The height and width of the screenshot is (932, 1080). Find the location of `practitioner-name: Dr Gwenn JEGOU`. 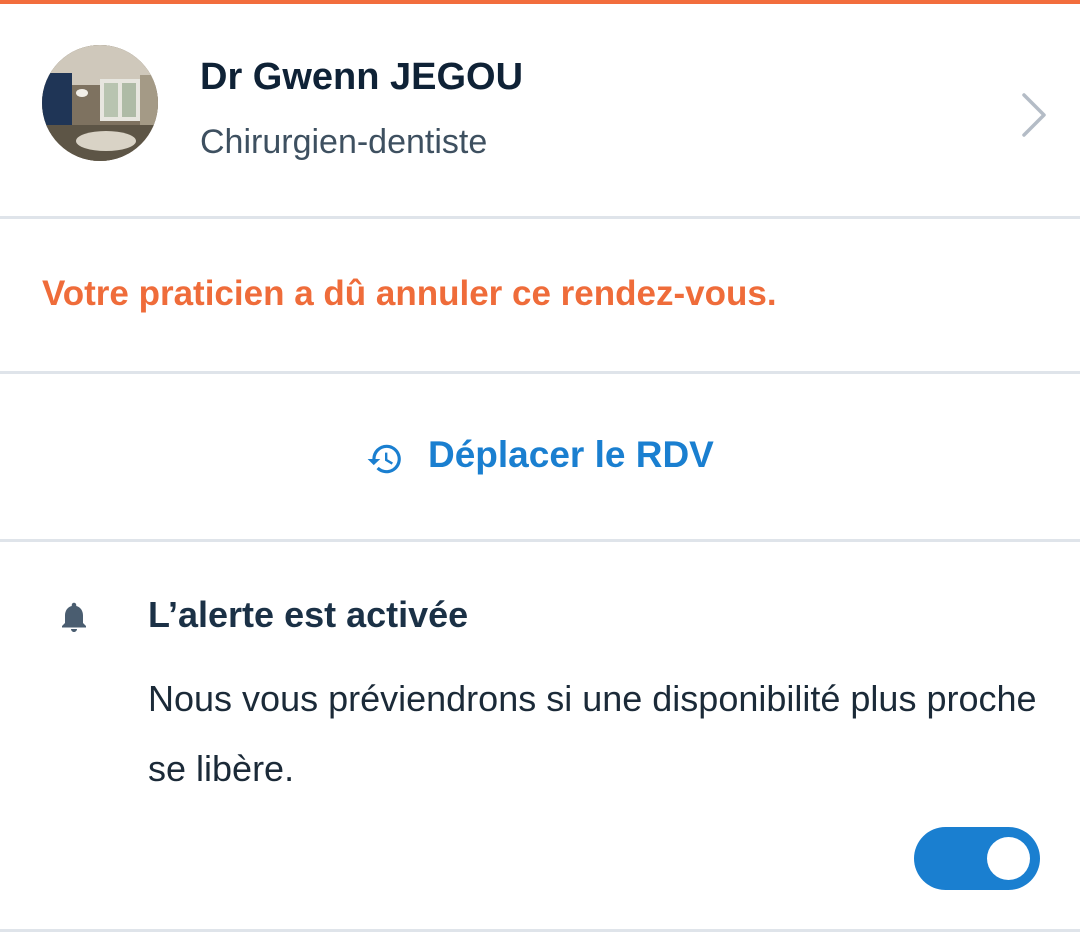

practitioner-name: Dr Gwenn JEGOU is located at coordinates (362, 77).